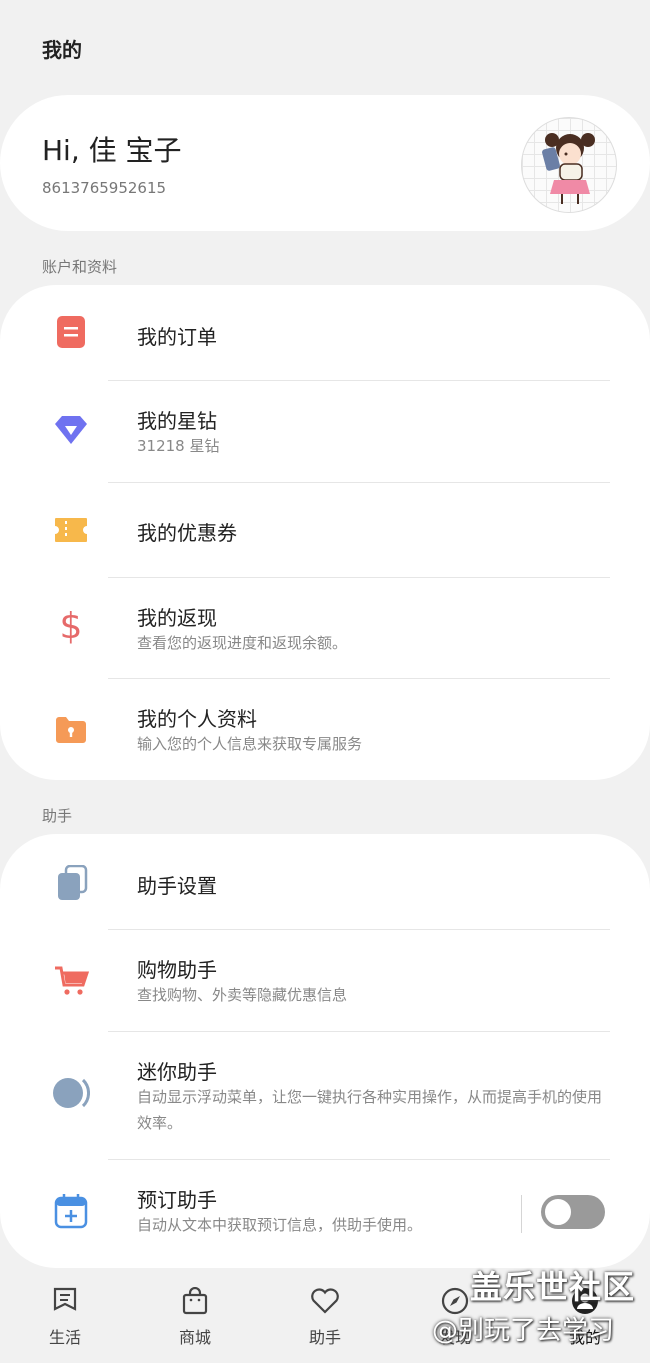 This screenshot has height=1363, width=650. What do you see at coordinates (177, 618) in the screenshot?
I see `row-title: 我的返现` at bounding box center [177, 618].